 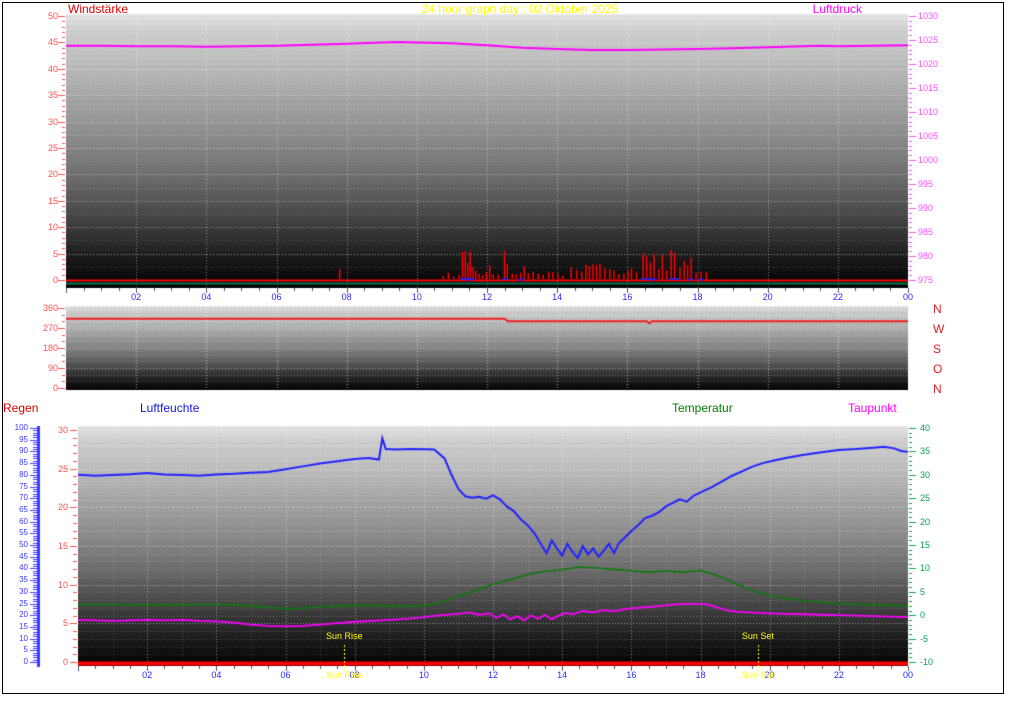 What do you see at coordinates (23, 580) in the screenshot?
I see `humidity-axis-label: 35` at bounding box center [23, 580].